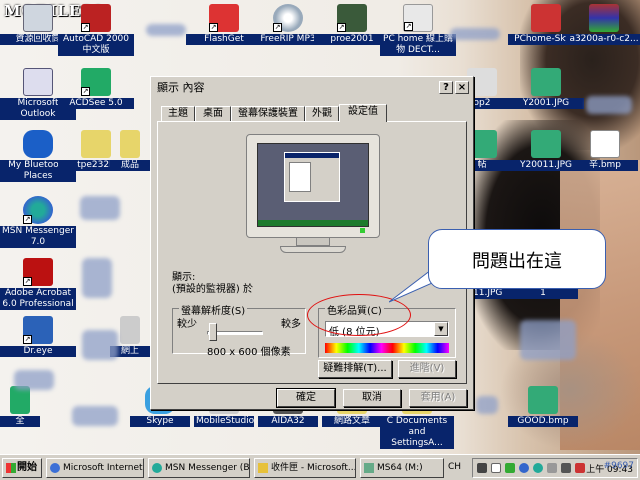  What do you see at coordinates (438, 398) in the screenshot?
I see `apply-button: 套用(A)` at bounding box center [438, 398].